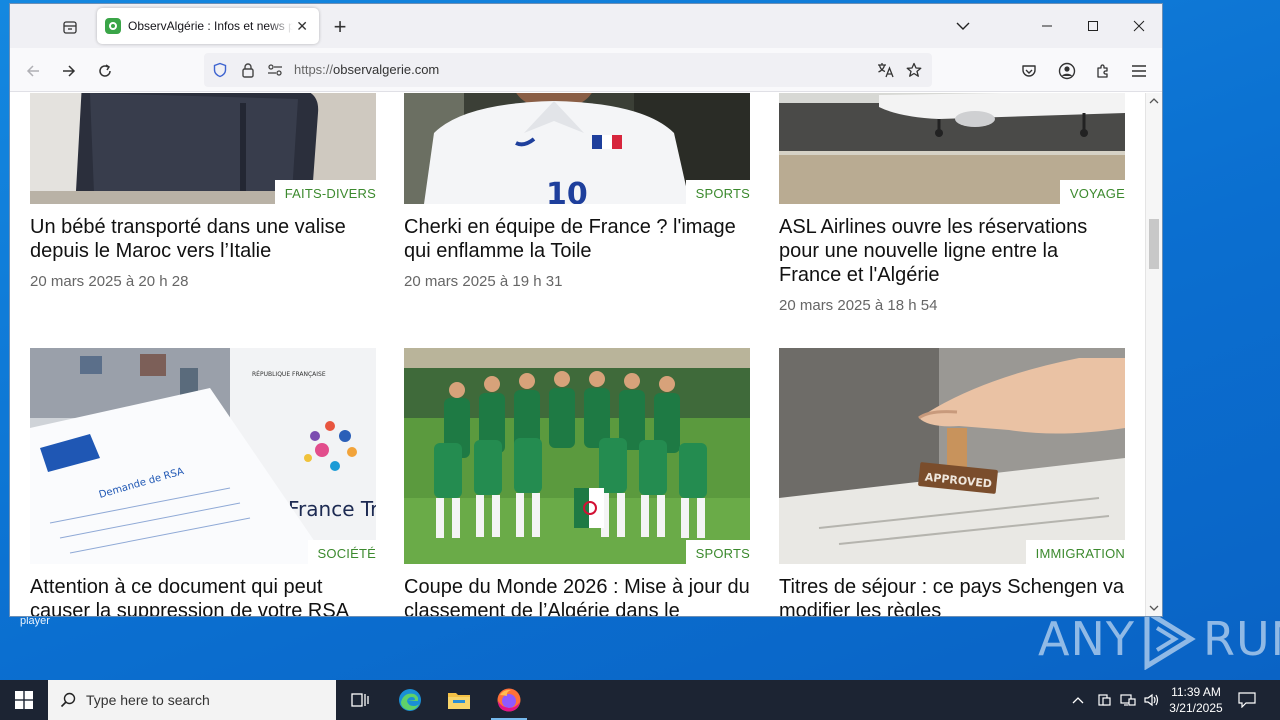  I want to click on task-view-icon, so click(360, 700).